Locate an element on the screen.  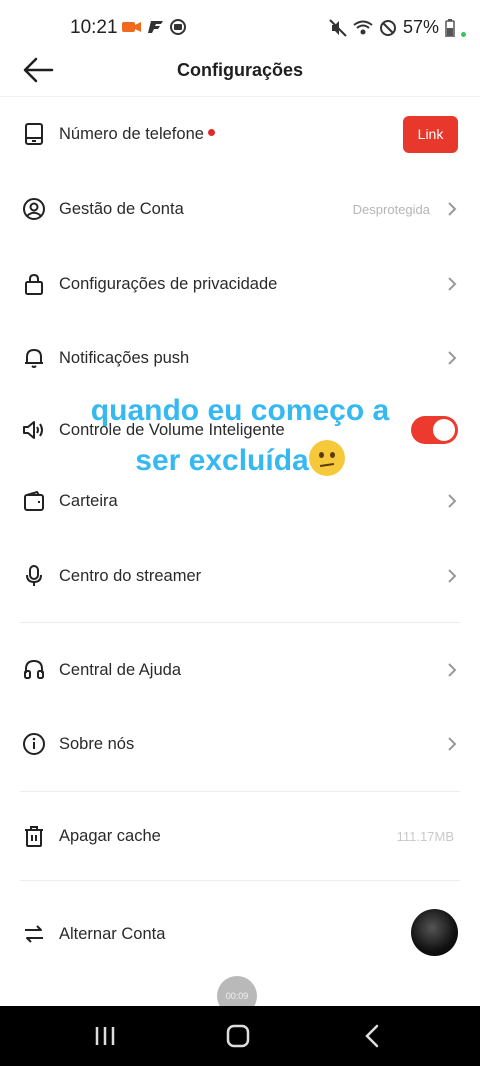
setting-account-management: Gestão de Conta Desprotegida is located at coordinates (240, 209).